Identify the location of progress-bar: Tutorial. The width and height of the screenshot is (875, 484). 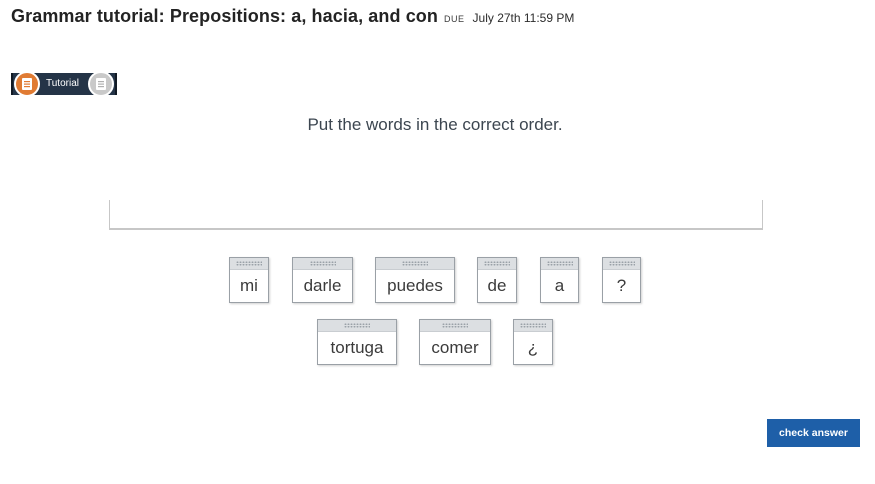
(64, 84).